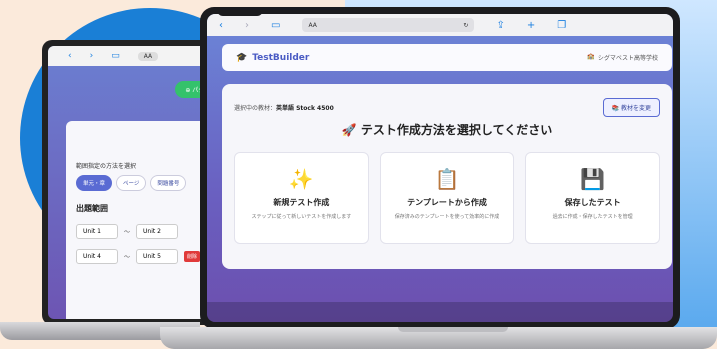 The image size is (717, 349). Describe the element at coordinates (157, 231) in the screenshot. I see `unit-to-select: Unit 2` at that location.